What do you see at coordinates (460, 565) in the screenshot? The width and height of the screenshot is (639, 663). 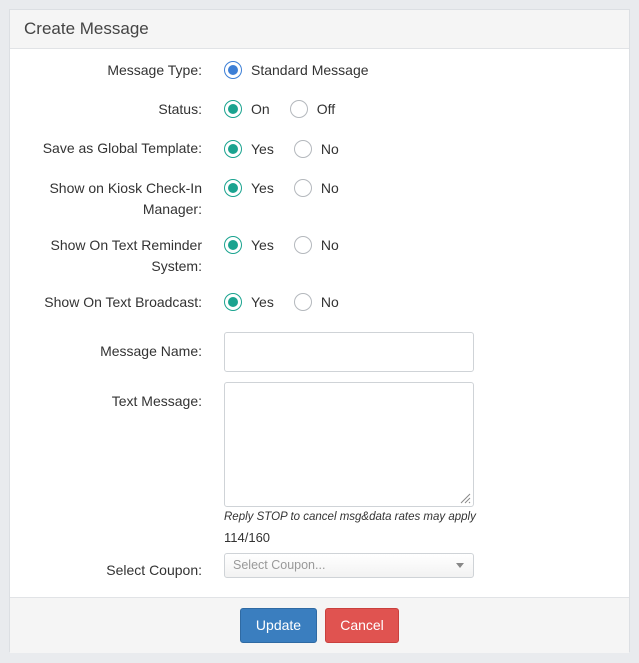 I see `chevron-down-icon` at bounding box center [460, 565].